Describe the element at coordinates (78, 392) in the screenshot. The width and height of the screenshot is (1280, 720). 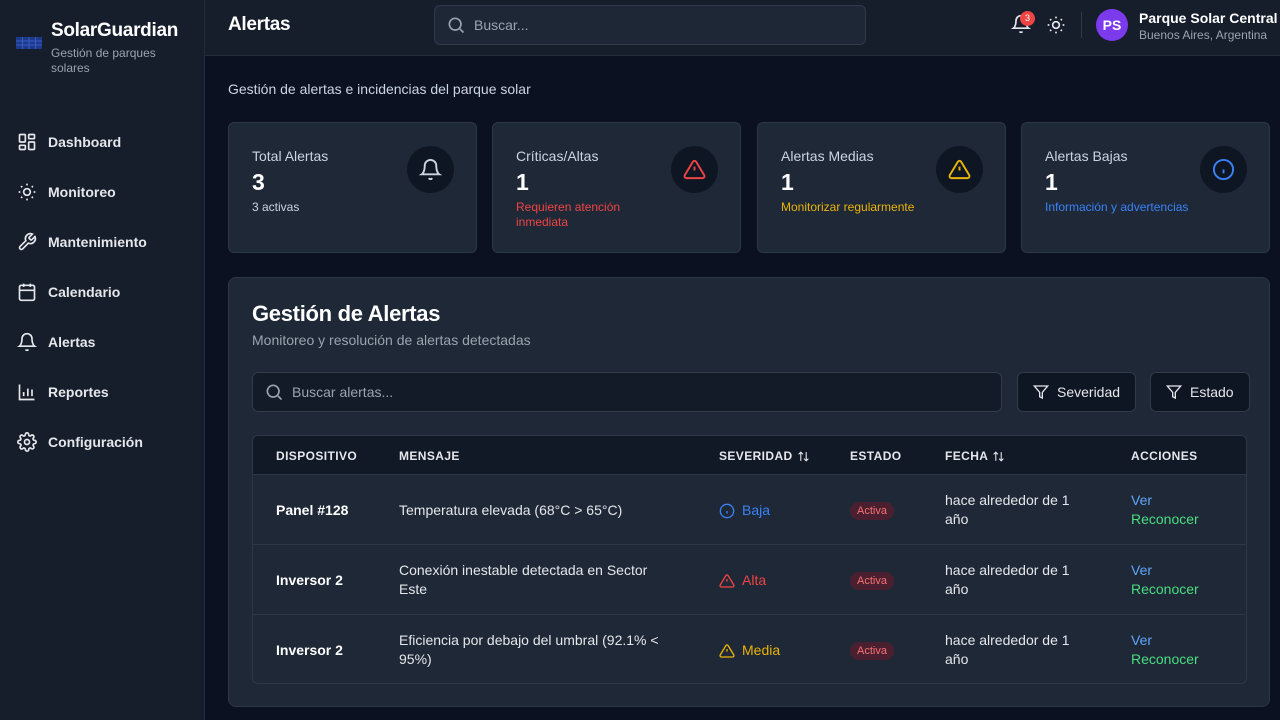
I see `sidebar-item-label: Reportes` at that location.